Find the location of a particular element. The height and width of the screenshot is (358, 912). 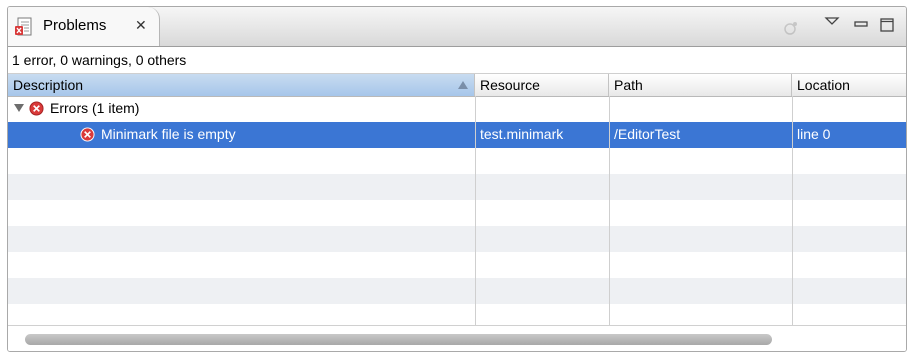

scrollbar-thumb is located at coordinates (398, 339).